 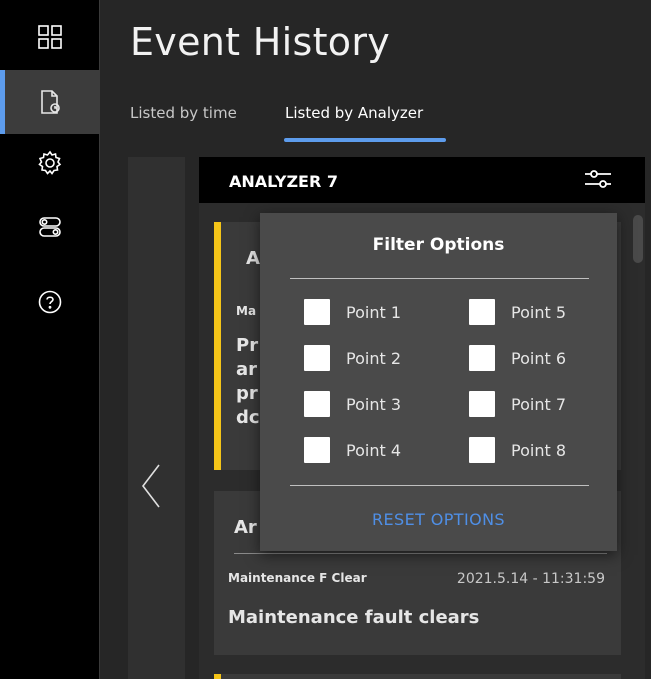 I want to click on filter-option-point-5: Point 5, so click(x=517, y=312).